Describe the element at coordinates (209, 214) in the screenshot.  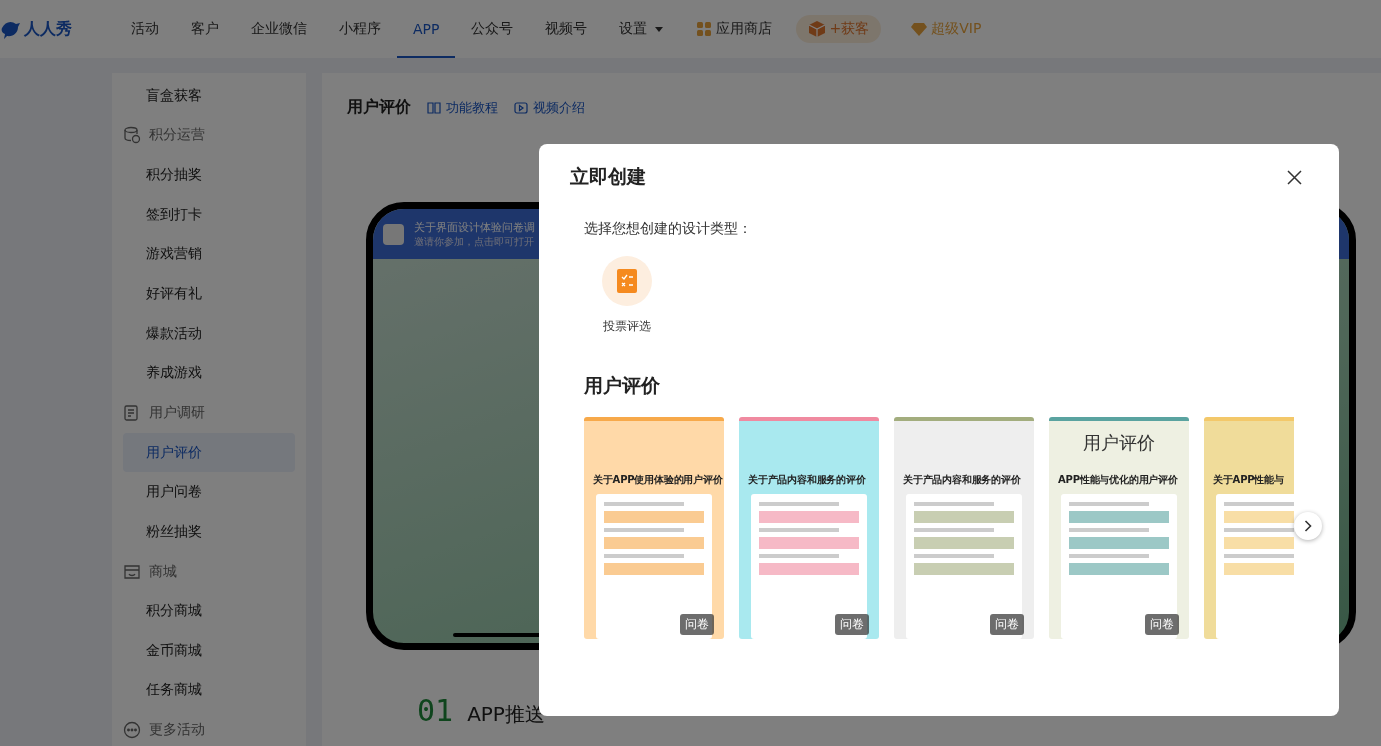
I see `sidebar-item: 签到打卡` at that location.